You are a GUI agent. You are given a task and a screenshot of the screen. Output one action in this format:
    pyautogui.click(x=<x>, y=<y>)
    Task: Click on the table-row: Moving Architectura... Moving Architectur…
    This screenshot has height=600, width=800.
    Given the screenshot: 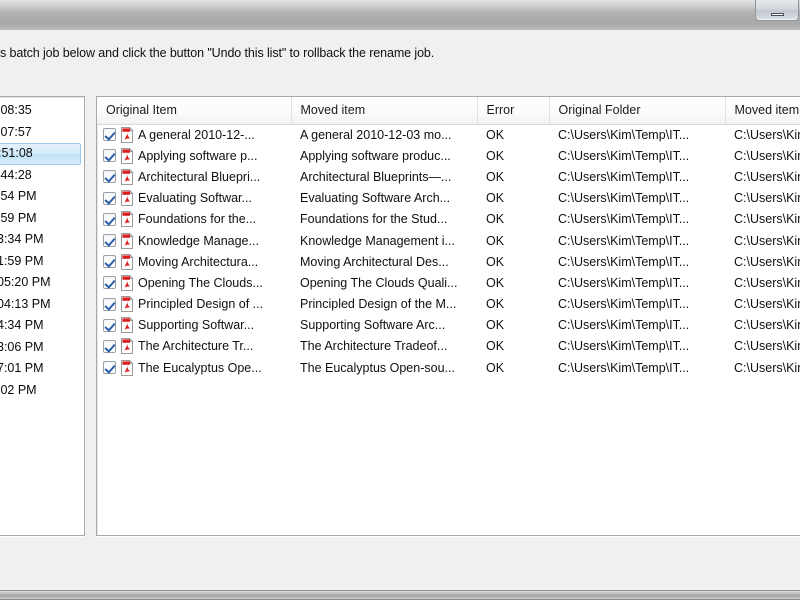 What is the action you would take?
    pyautogui.click(x=448, y=261)
    